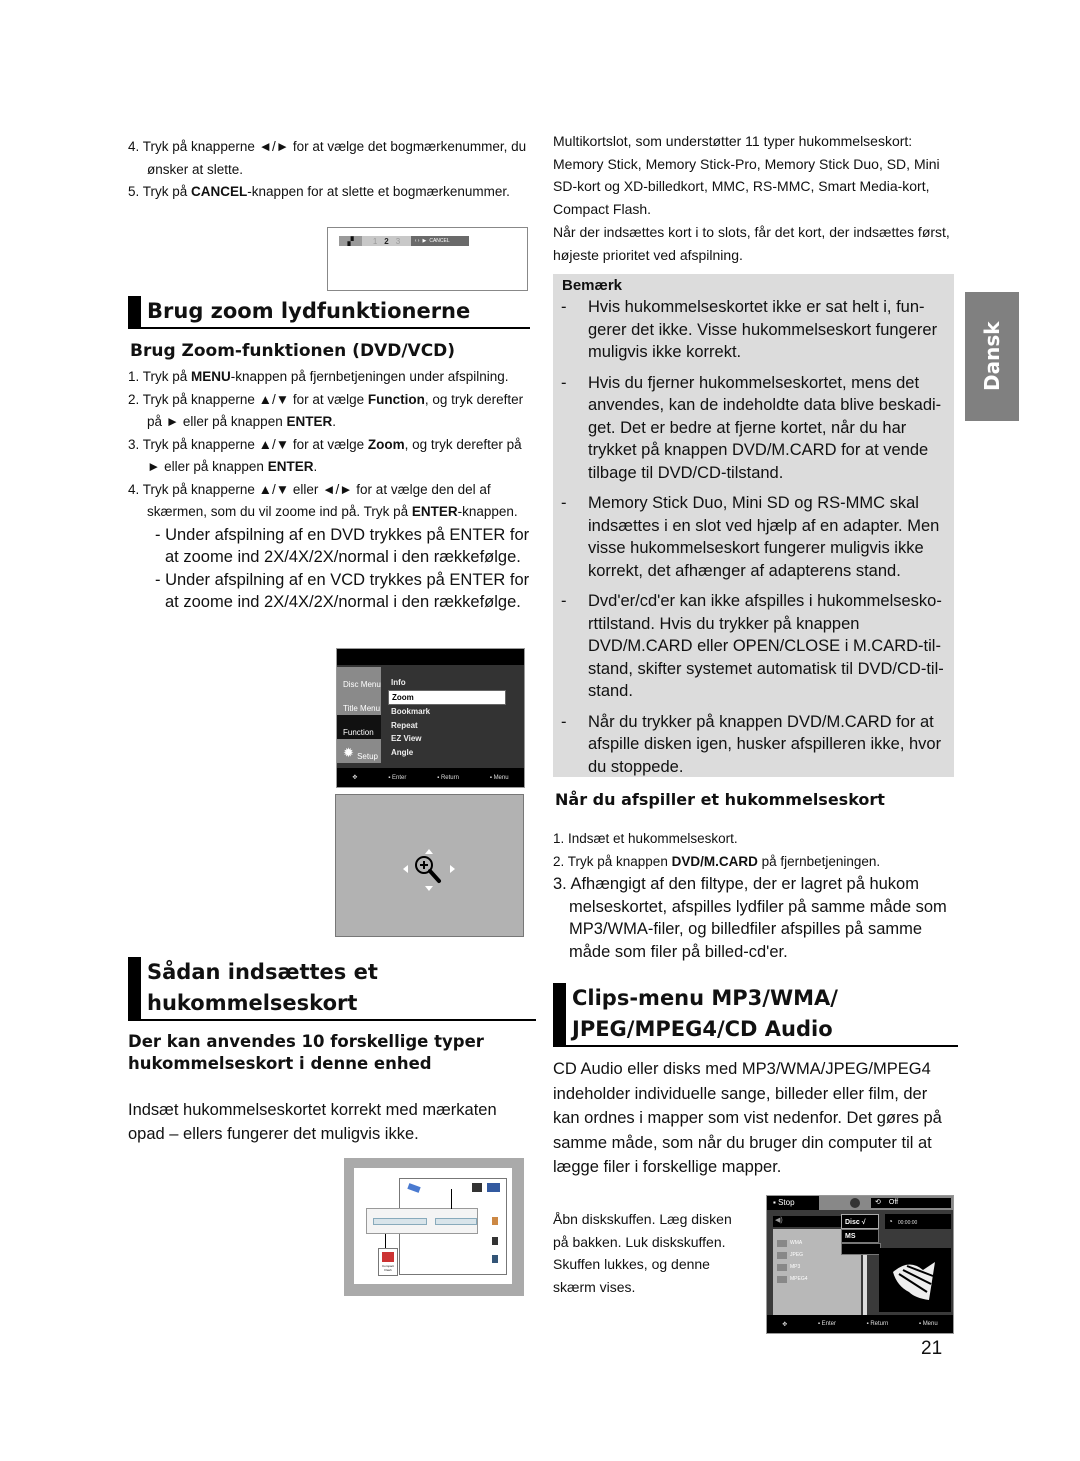 This screenshot has width=1080, height=1461. Describe the element at coordinates (918, 1221) in the screenshot. I see `time-display: ◔ 00:00:00` at that location.